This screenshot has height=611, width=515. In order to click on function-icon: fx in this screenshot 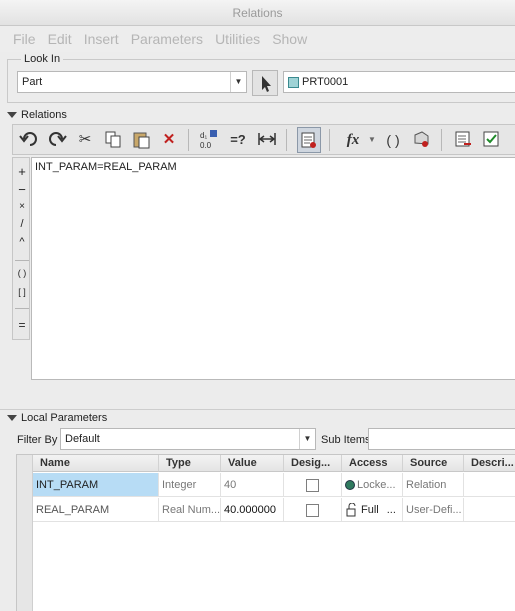, I will do `click(353, 140)`.